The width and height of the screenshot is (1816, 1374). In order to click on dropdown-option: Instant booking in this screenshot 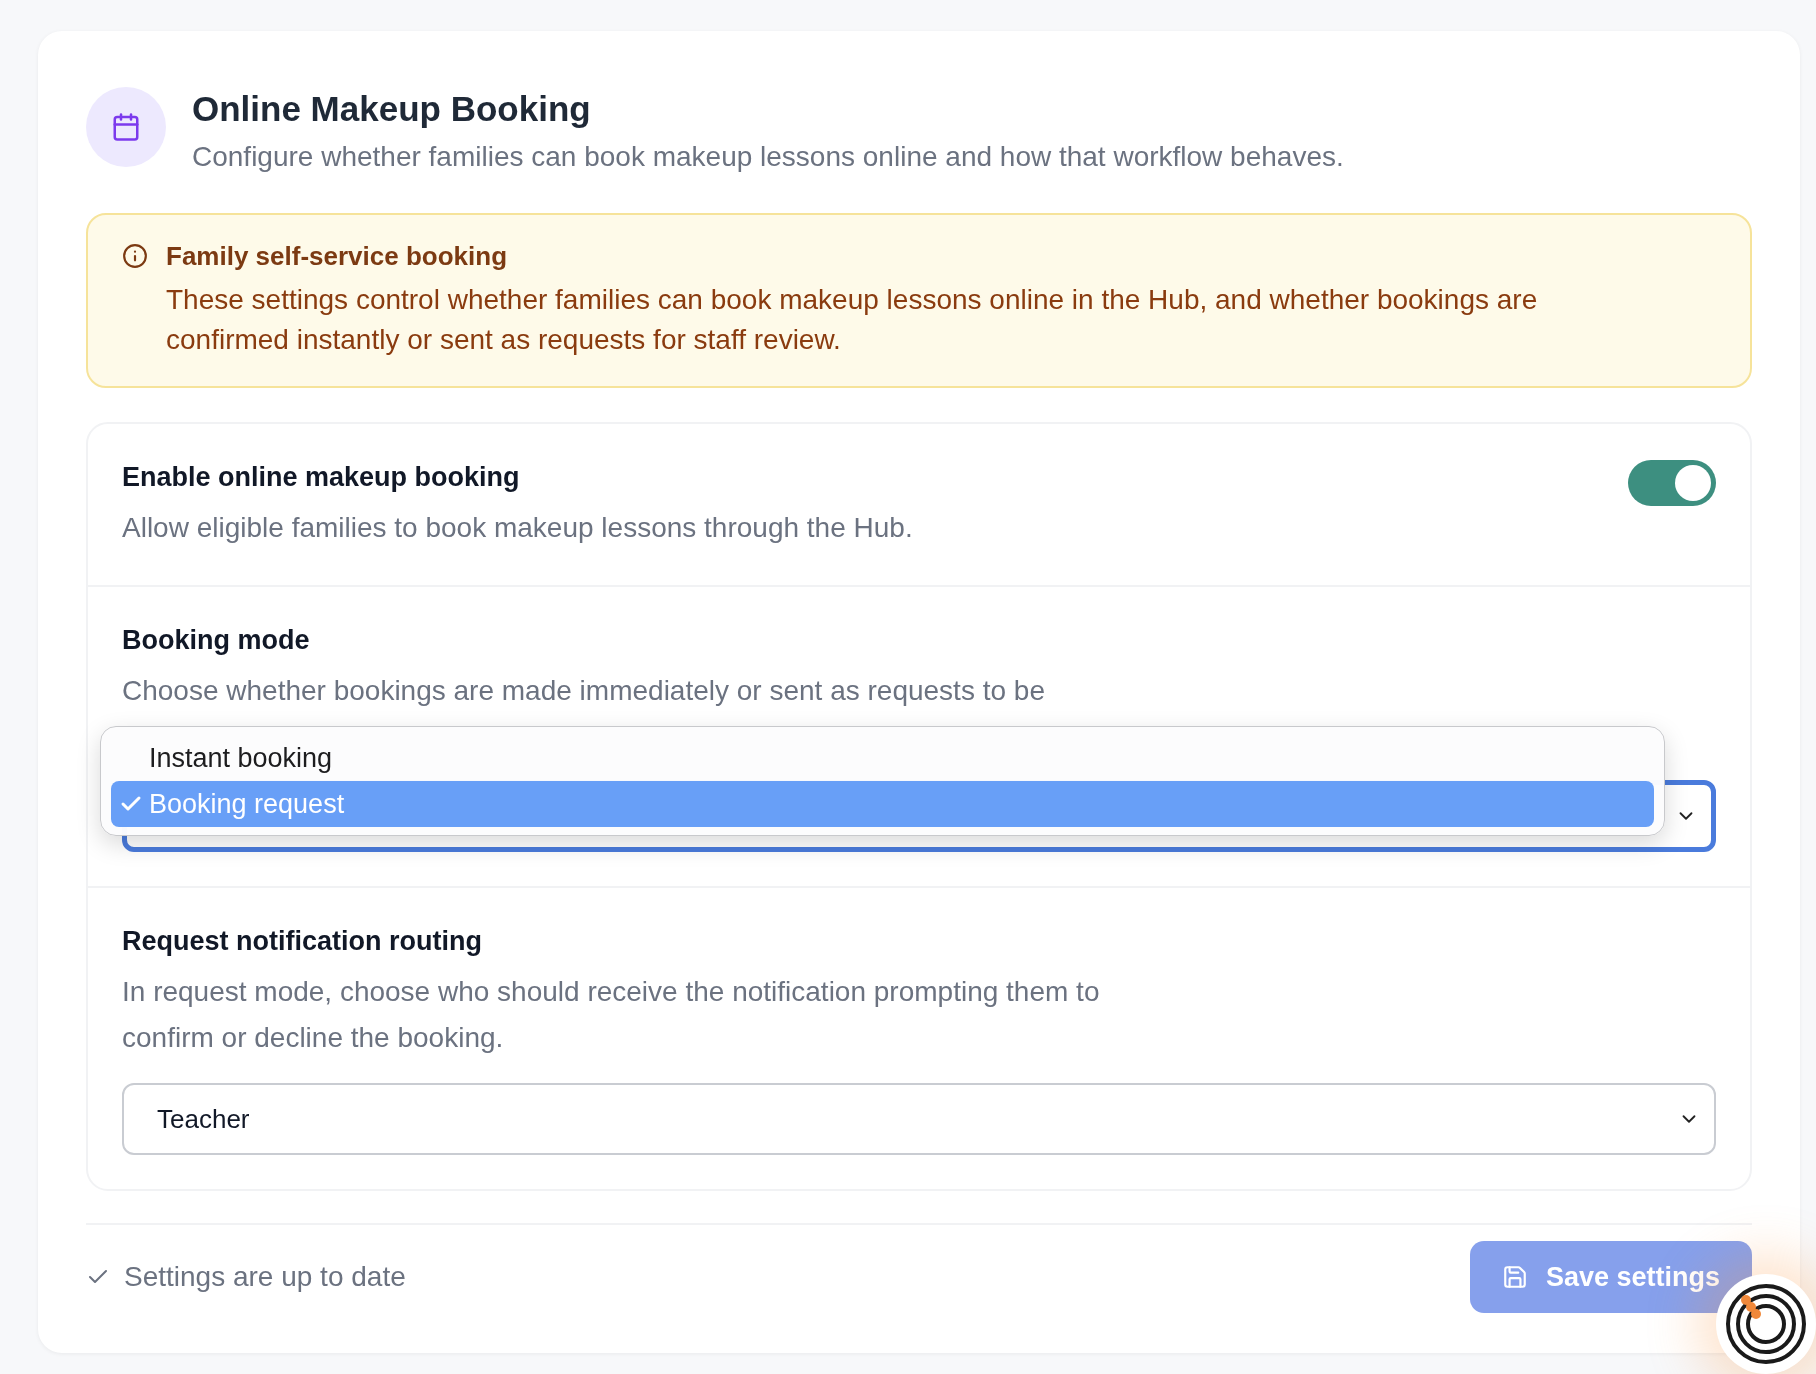, I will do `click(882, 758)`.